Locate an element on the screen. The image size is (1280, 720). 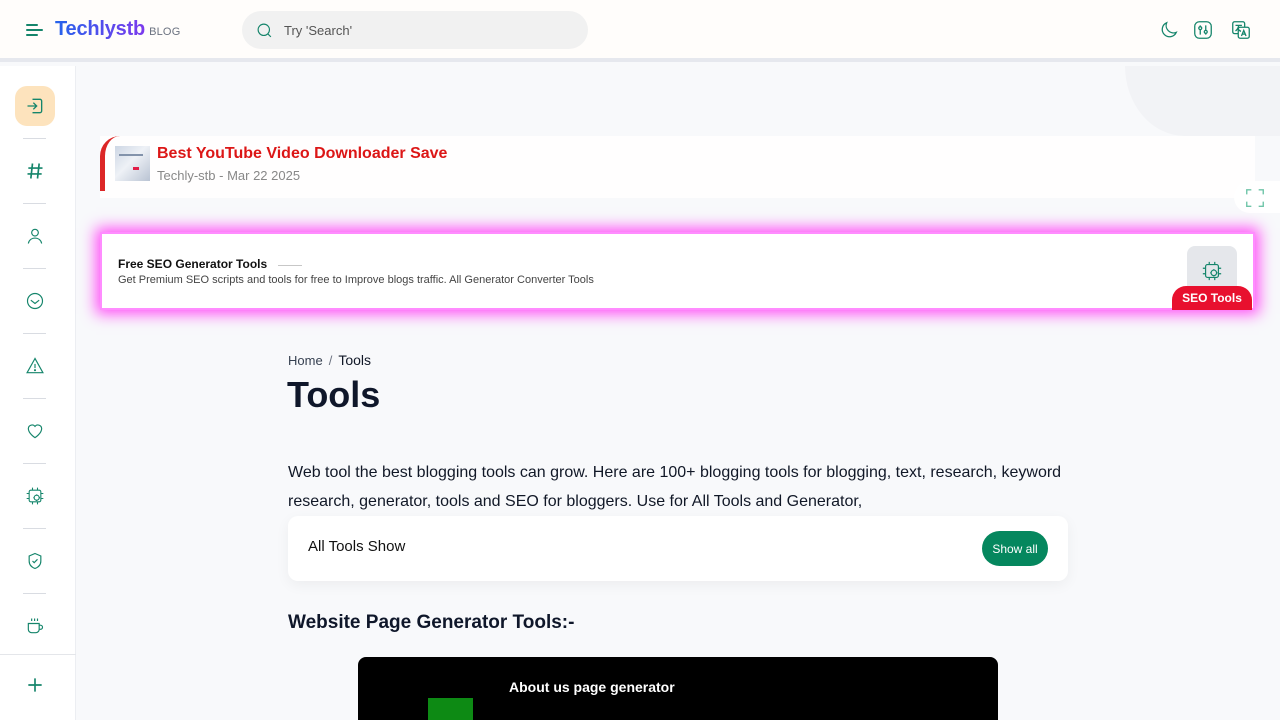
hashtag-icon is located at coordinates (35, 171).